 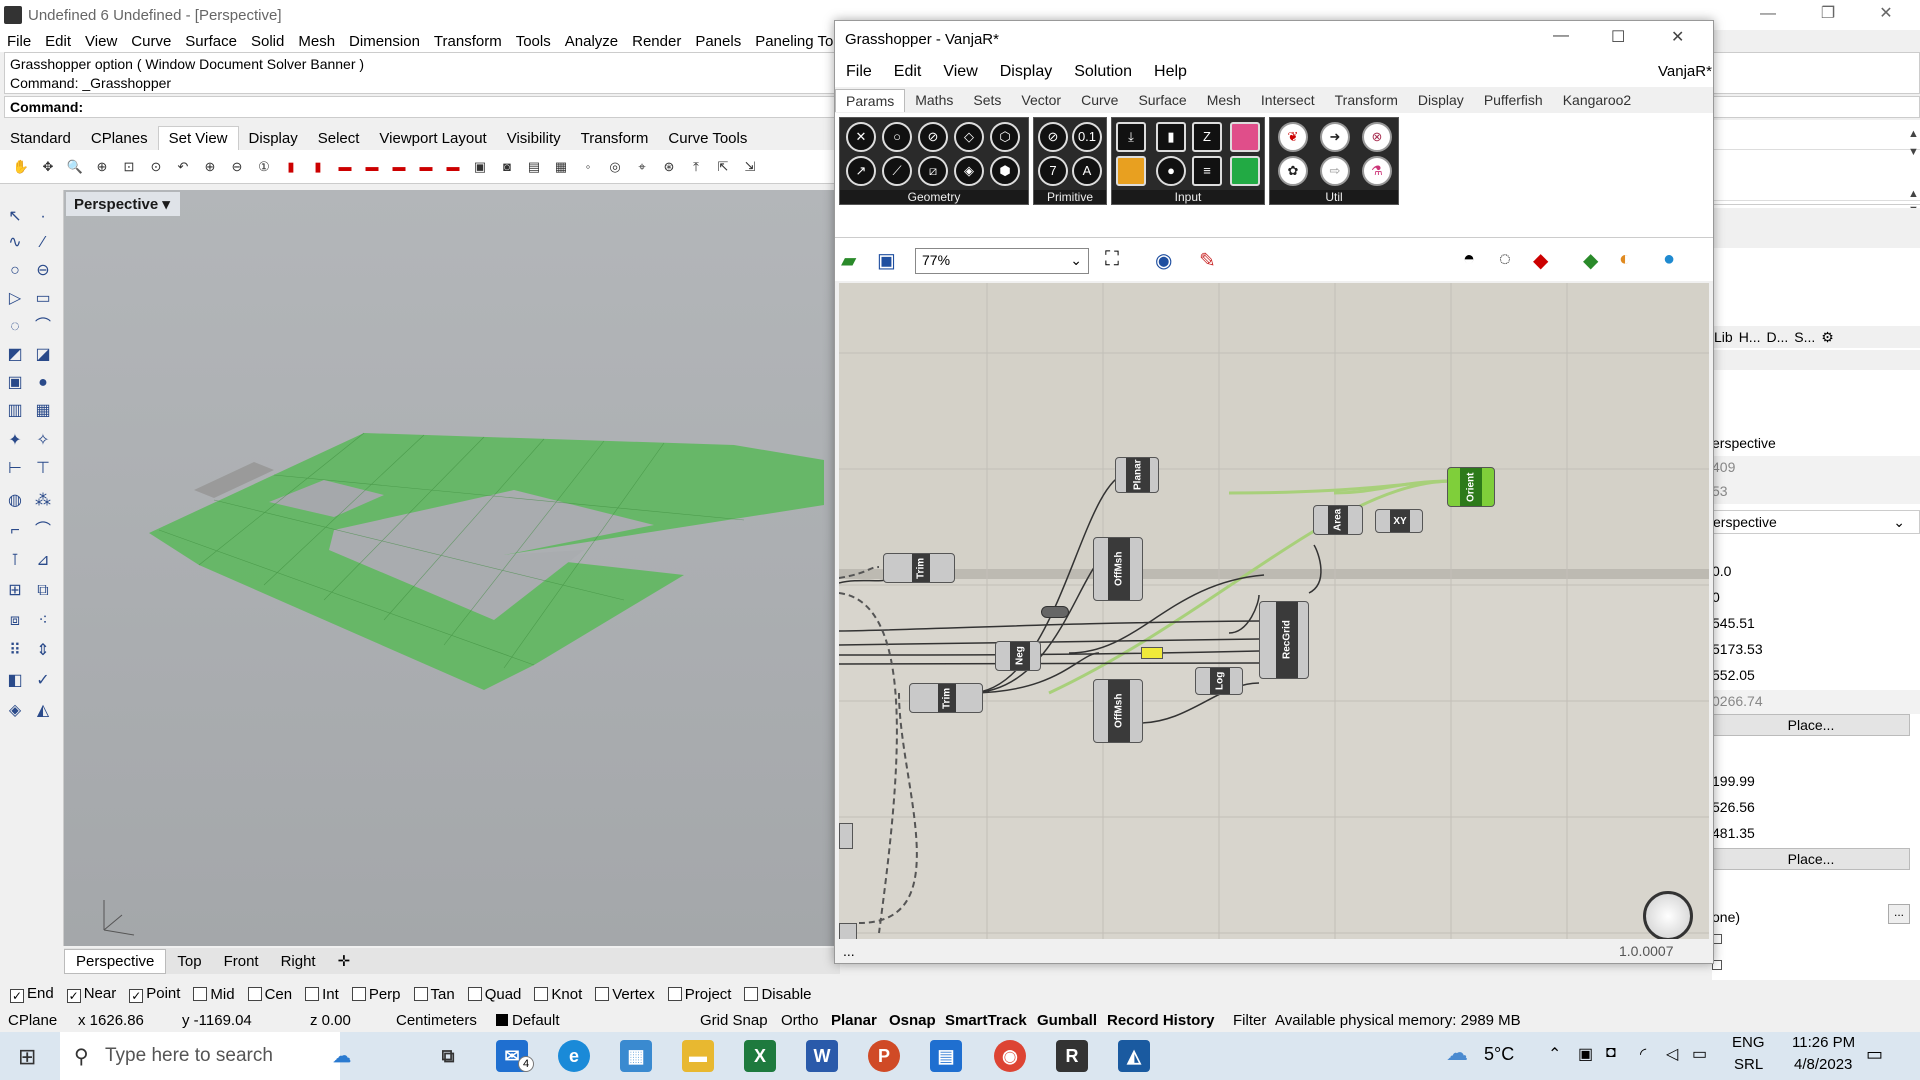 I want to click on osnap-tan: Tan, so click(x=434, y=994).